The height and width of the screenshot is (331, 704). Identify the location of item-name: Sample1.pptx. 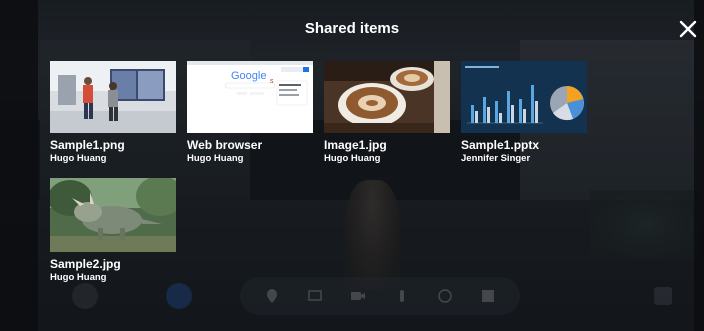
(500, 145).